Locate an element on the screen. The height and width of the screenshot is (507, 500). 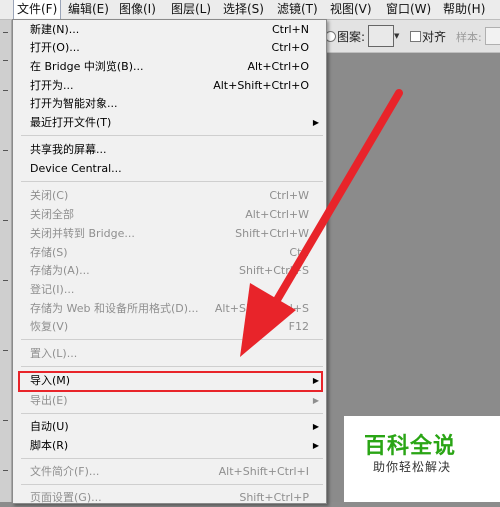
chevron-down-icon: ▼ is located at coordinates (396, 36).